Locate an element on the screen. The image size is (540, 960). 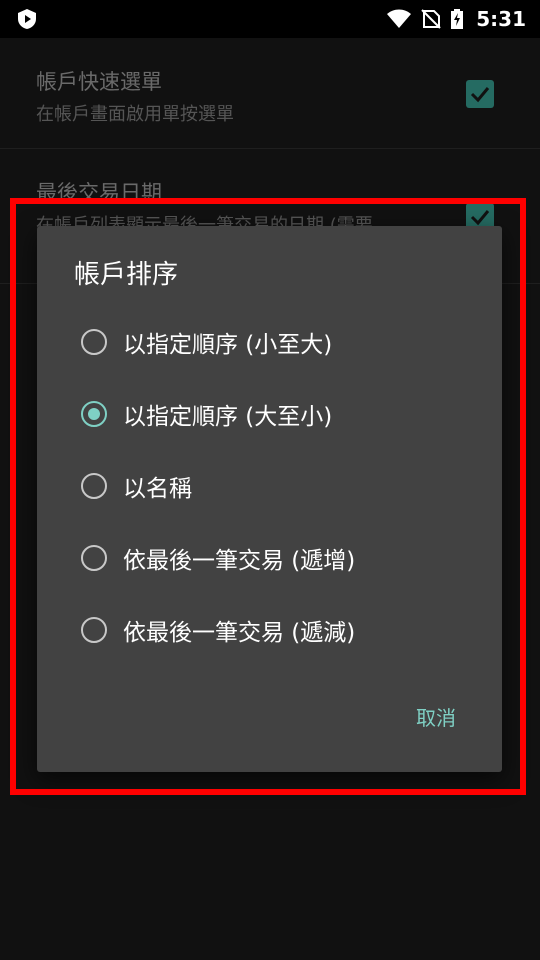
pref-title: 帳戶快速選單 is located at coordinates (99, 82).